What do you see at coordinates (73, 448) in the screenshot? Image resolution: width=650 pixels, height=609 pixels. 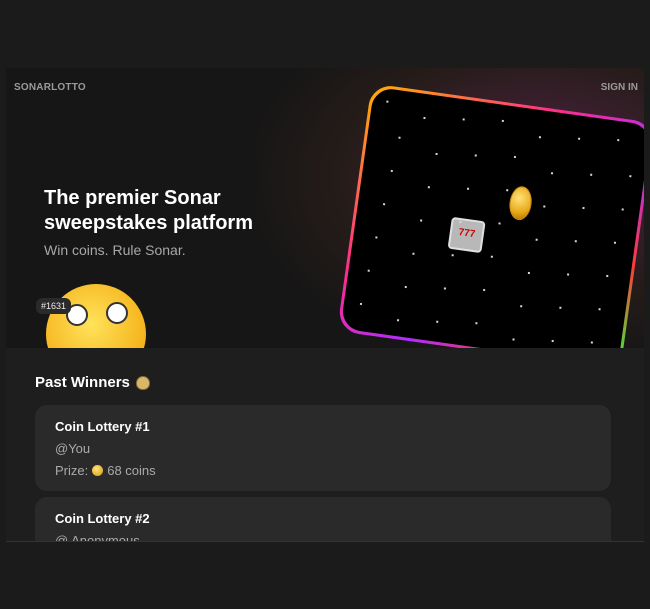 I see `winner-user: @You` at bounding box center [73, 448].